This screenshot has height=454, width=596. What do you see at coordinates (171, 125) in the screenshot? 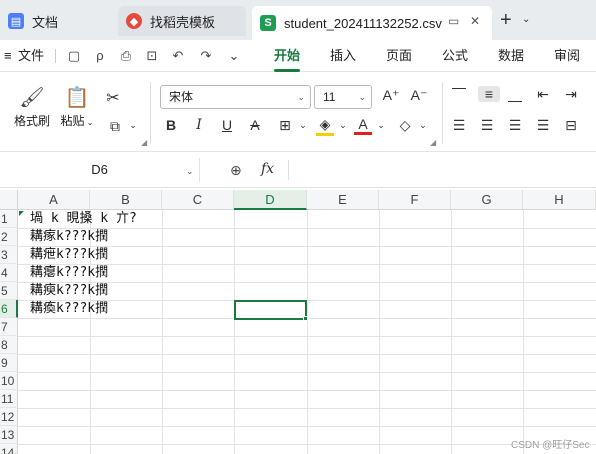
I see `bold-icon: B` at bounding box center [171, 125].